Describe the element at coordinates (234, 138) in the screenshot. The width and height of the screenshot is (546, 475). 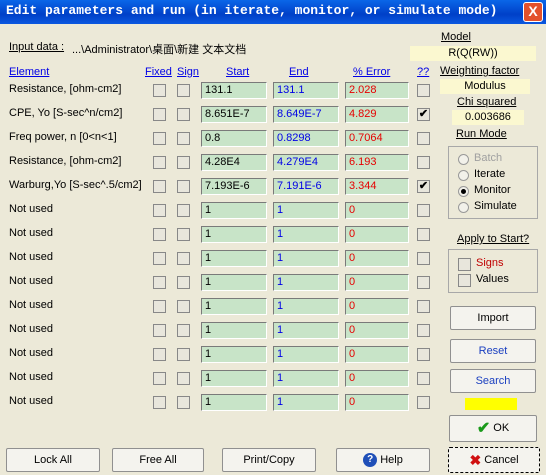
I see `start-field: 0.8` at that location.